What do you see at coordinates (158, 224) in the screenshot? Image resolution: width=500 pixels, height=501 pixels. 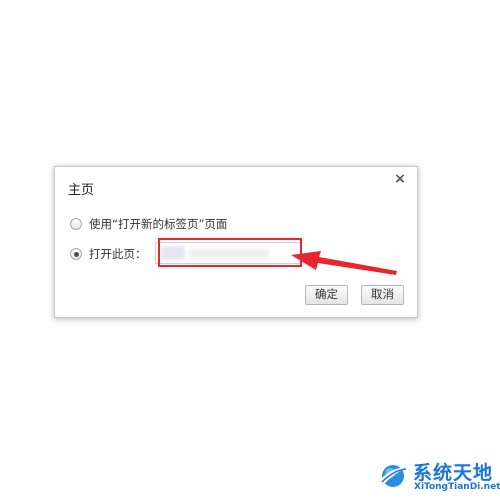 I see `option-new-tab-page-label: 使用“打开新的标签页”页面` at bounding box center [158, 224].